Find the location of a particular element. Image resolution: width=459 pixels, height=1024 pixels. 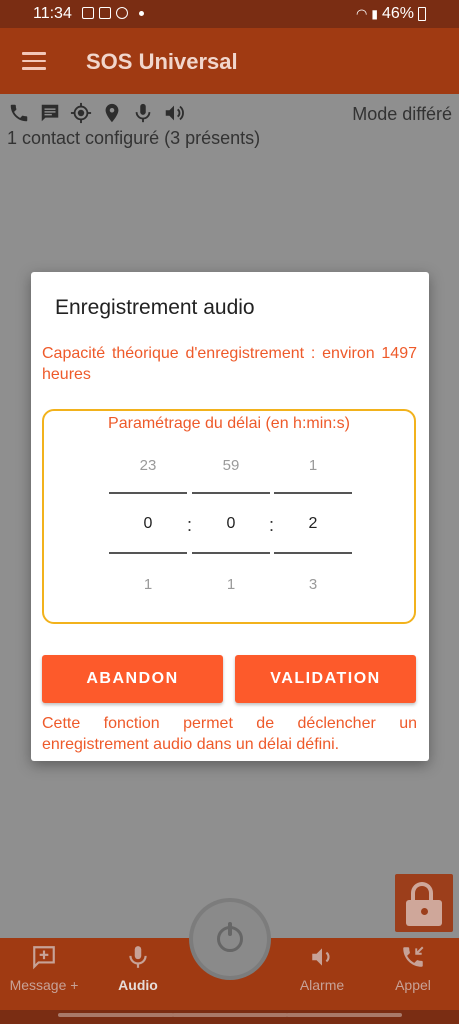

nav-appel: Appel is located at coordinates (413, 968).